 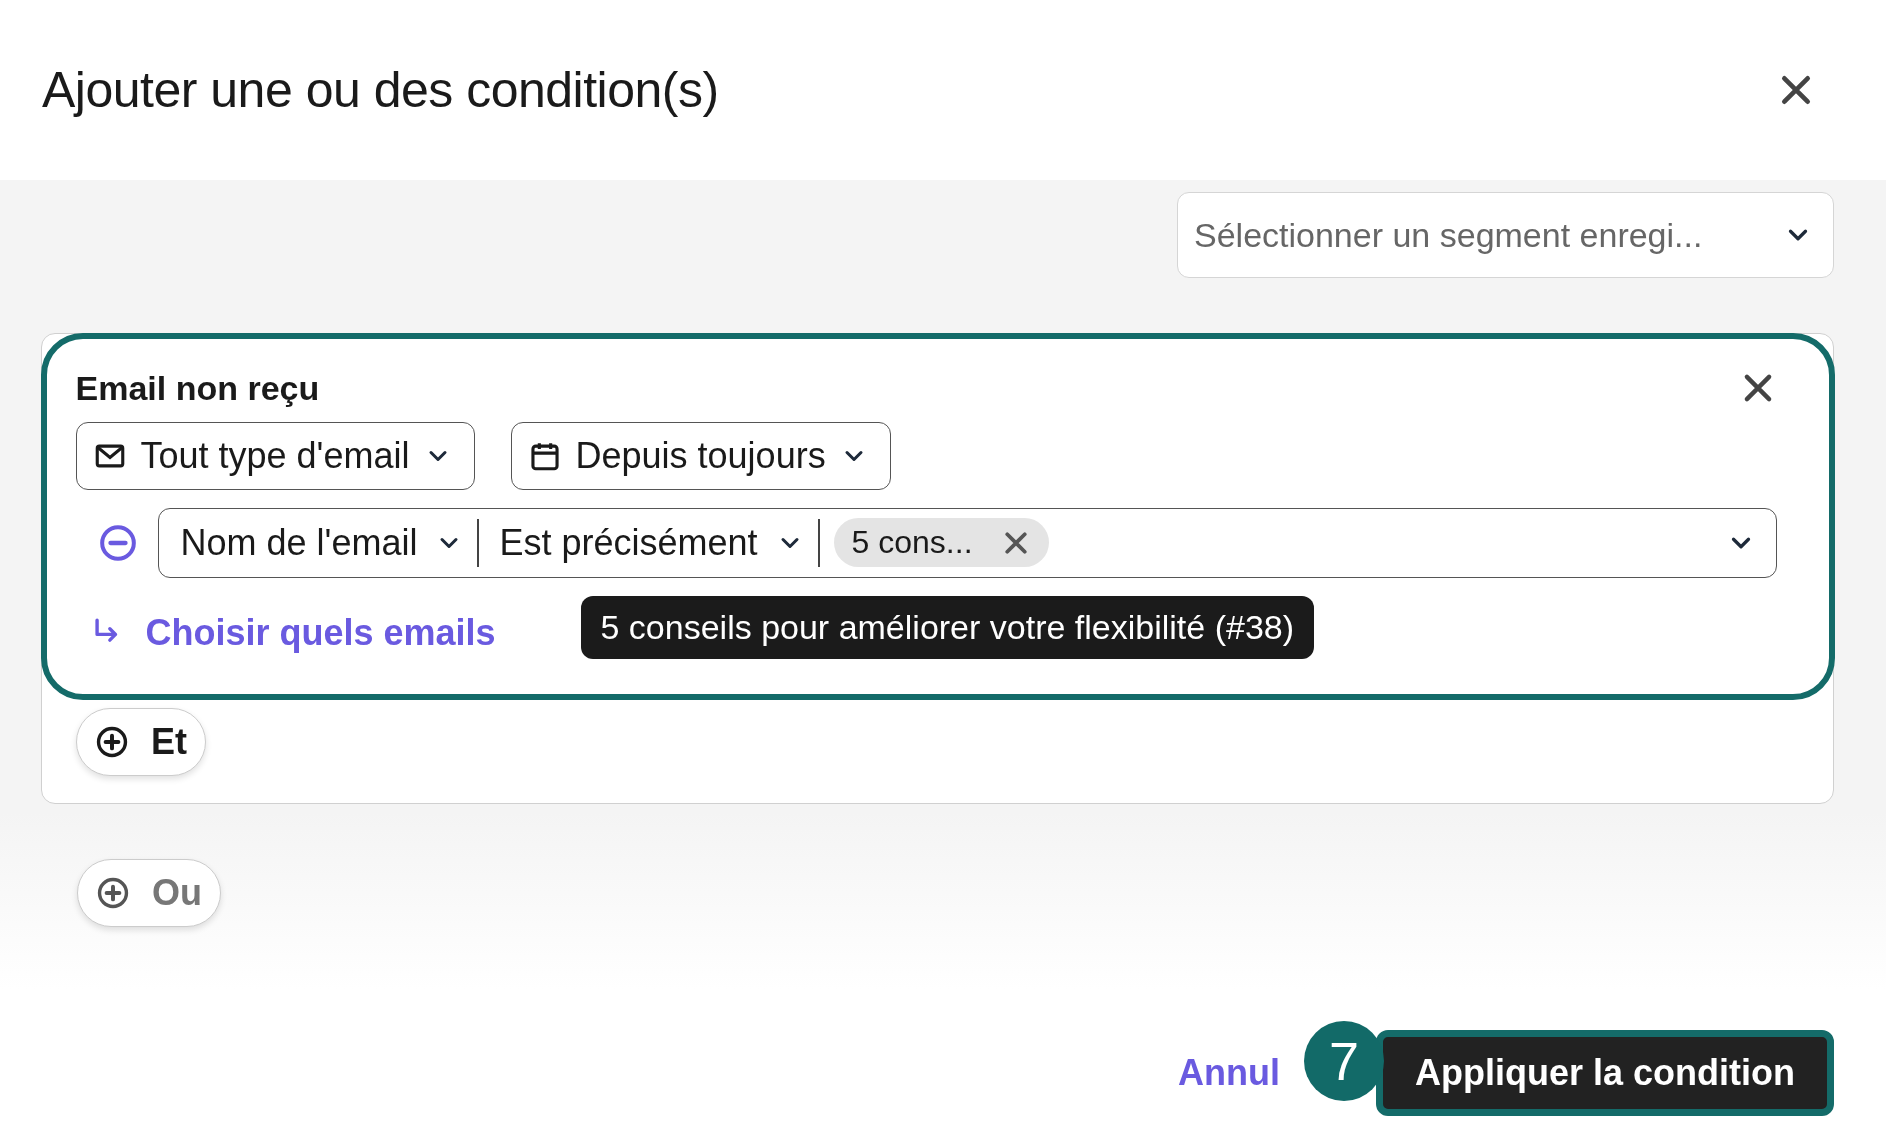 What do you see at coordinates (149, 893) in the screenshot?
I see `or-button: Ou` at bounding box center [149, 893].